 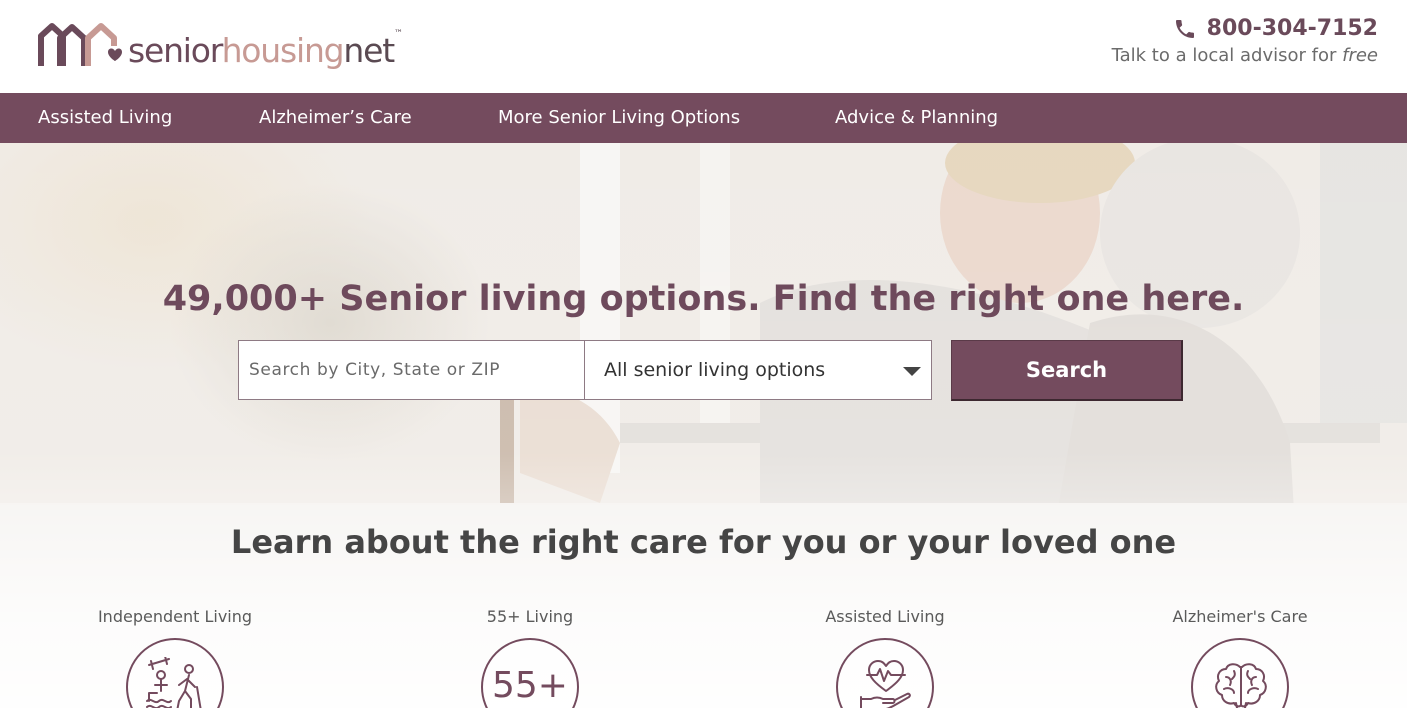 I want to click on phone-number: 800-304-7152, so click(x=1292, y=28).